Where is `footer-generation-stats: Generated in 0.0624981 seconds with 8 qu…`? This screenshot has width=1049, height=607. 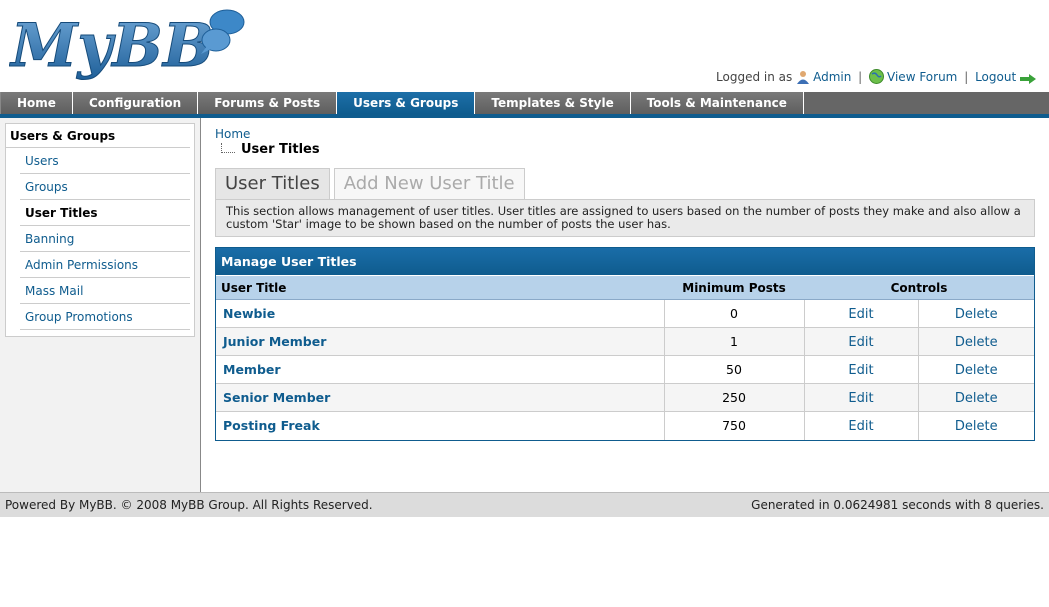
footer-generation-stats: Generated in 0.0624981 seconds with 8 qu… is located at coordinates (897, 505).